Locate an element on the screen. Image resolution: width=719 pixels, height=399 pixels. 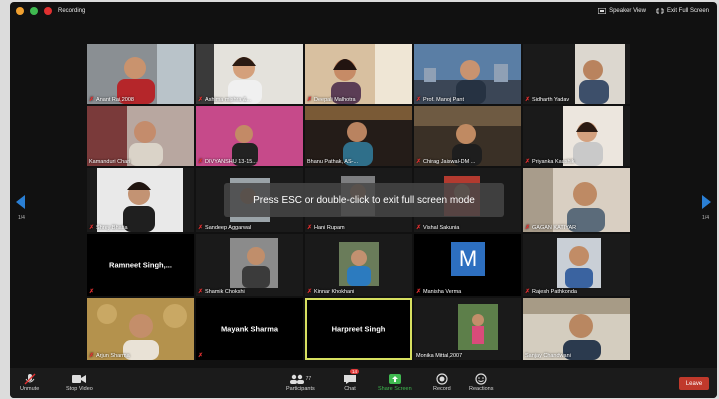
chat-button: 14 Chat is located at coordinates (352, 380).